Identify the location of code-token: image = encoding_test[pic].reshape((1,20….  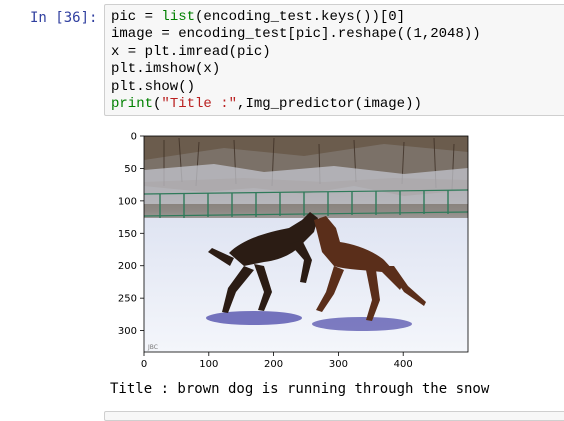
(296, 34).